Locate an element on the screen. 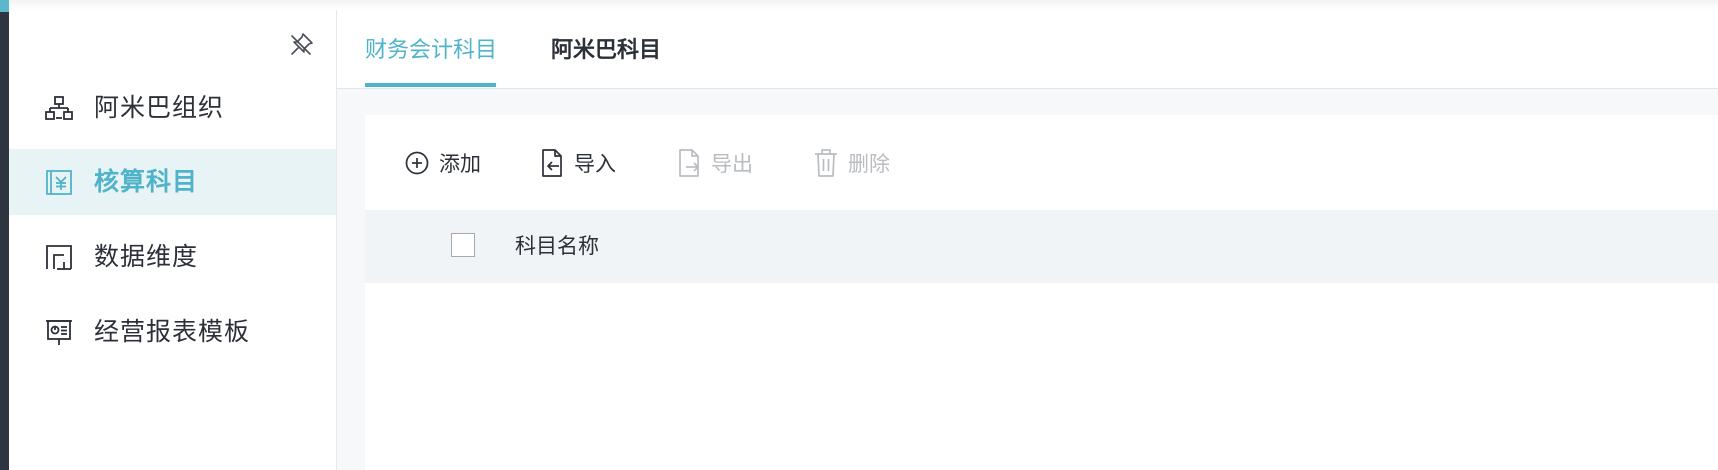 This screenshot has width=1718, height=470. sidebar-item-label: 数据维度 is located at coordinates (146, 256).